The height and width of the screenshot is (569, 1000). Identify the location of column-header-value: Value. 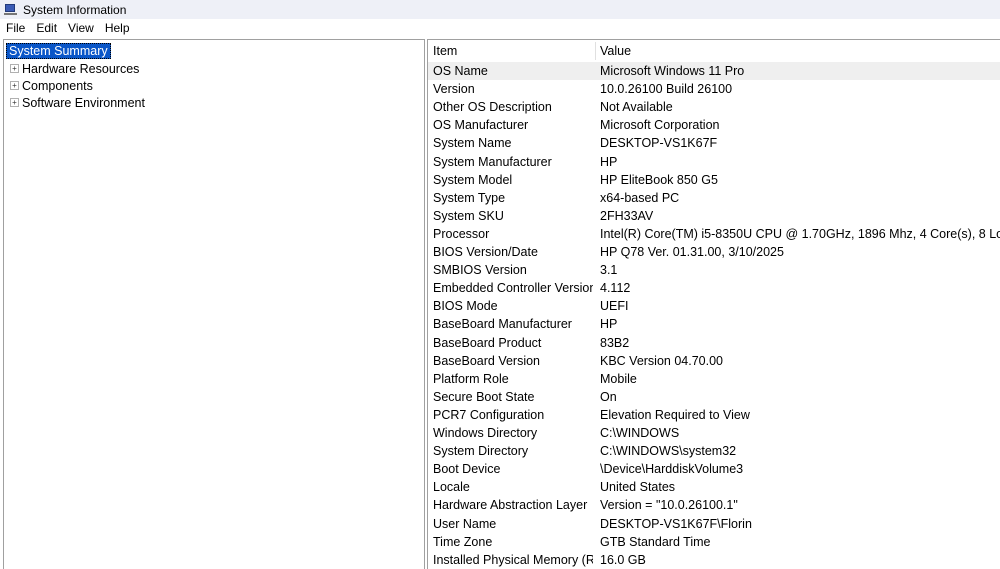
(615, 51).